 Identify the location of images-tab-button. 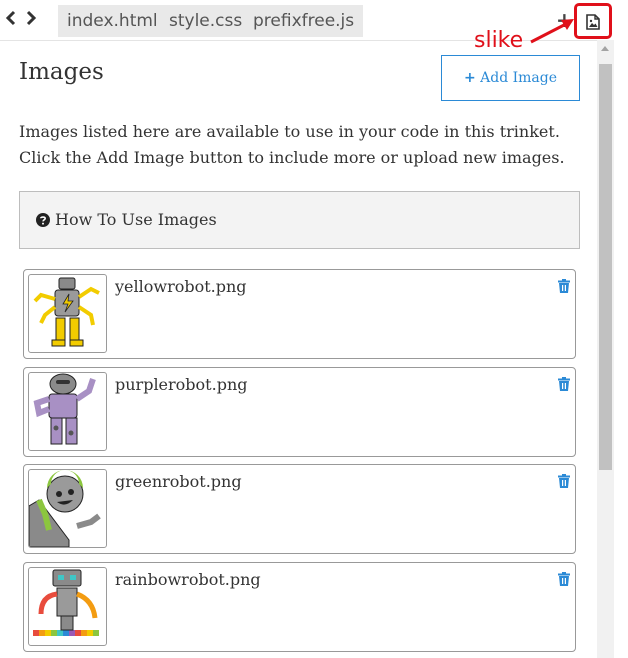
(593, 21).